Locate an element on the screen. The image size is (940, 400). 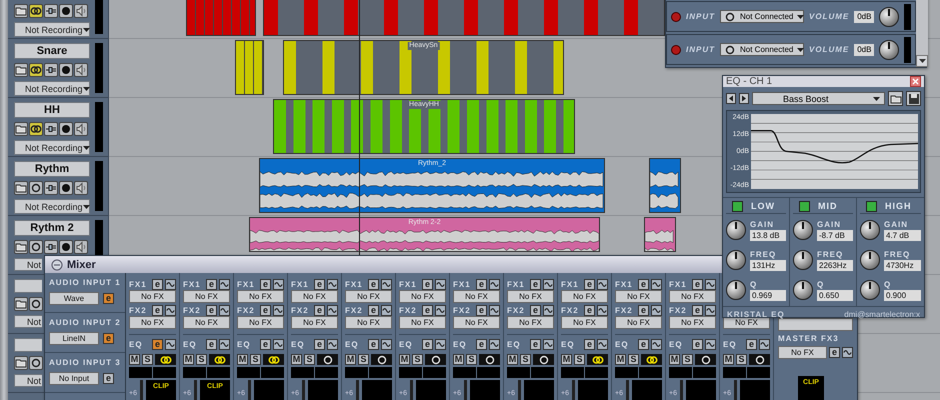
record-mode-dropdown: Not is located at coordinates (28, 380).